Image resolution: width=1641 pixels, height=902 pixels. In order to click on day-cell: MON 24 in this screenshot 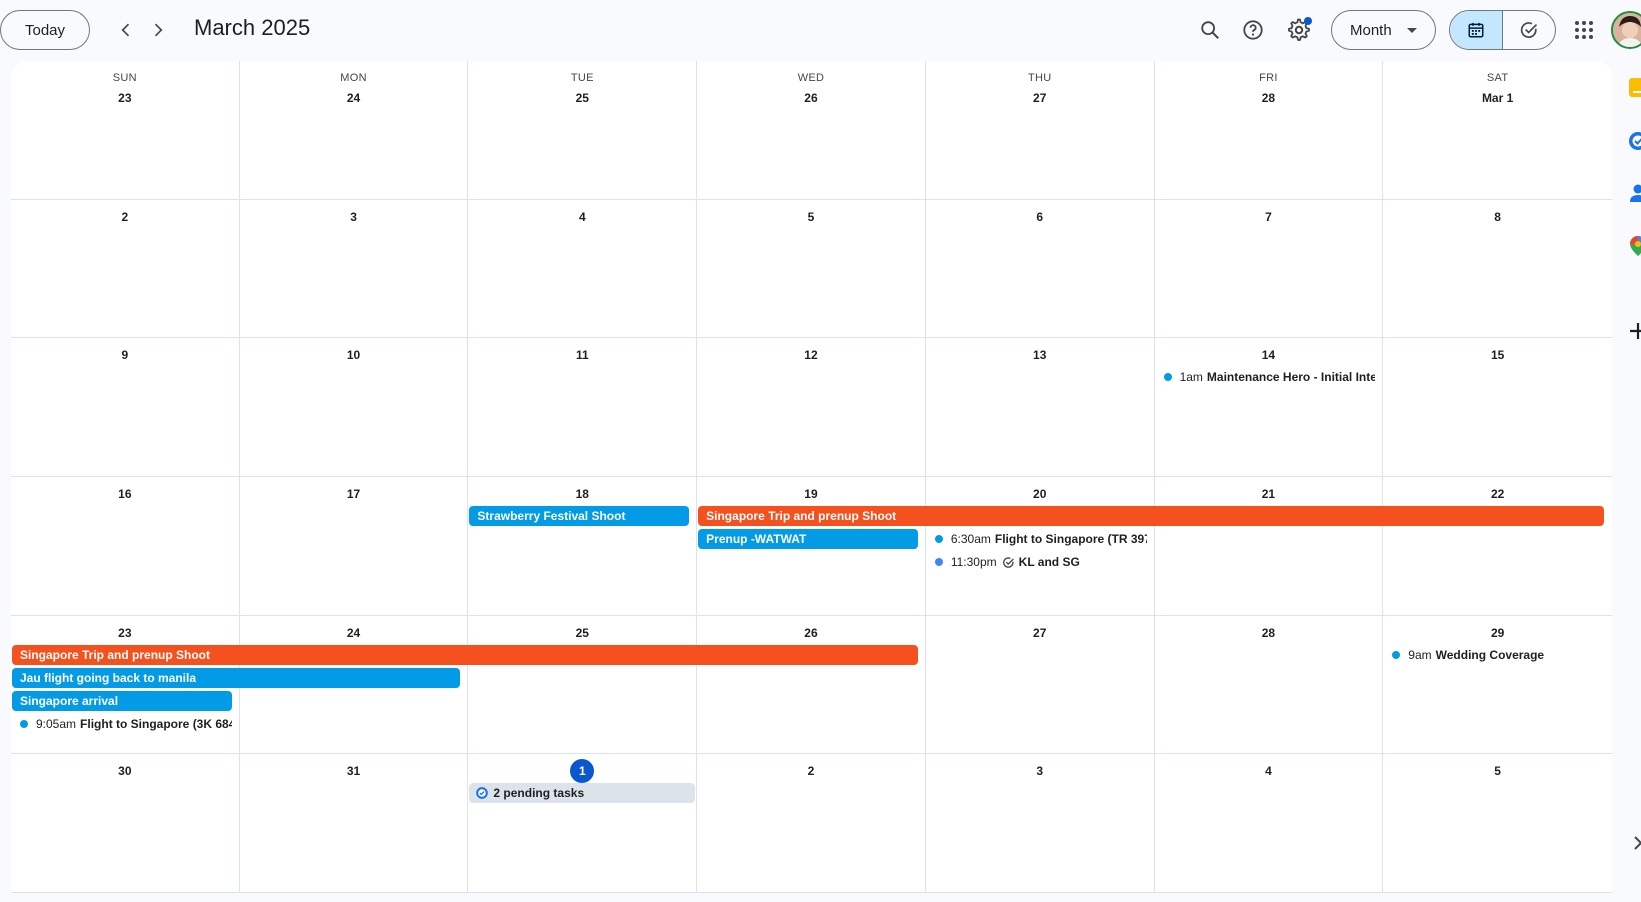, I will do `click(354, 130)`.